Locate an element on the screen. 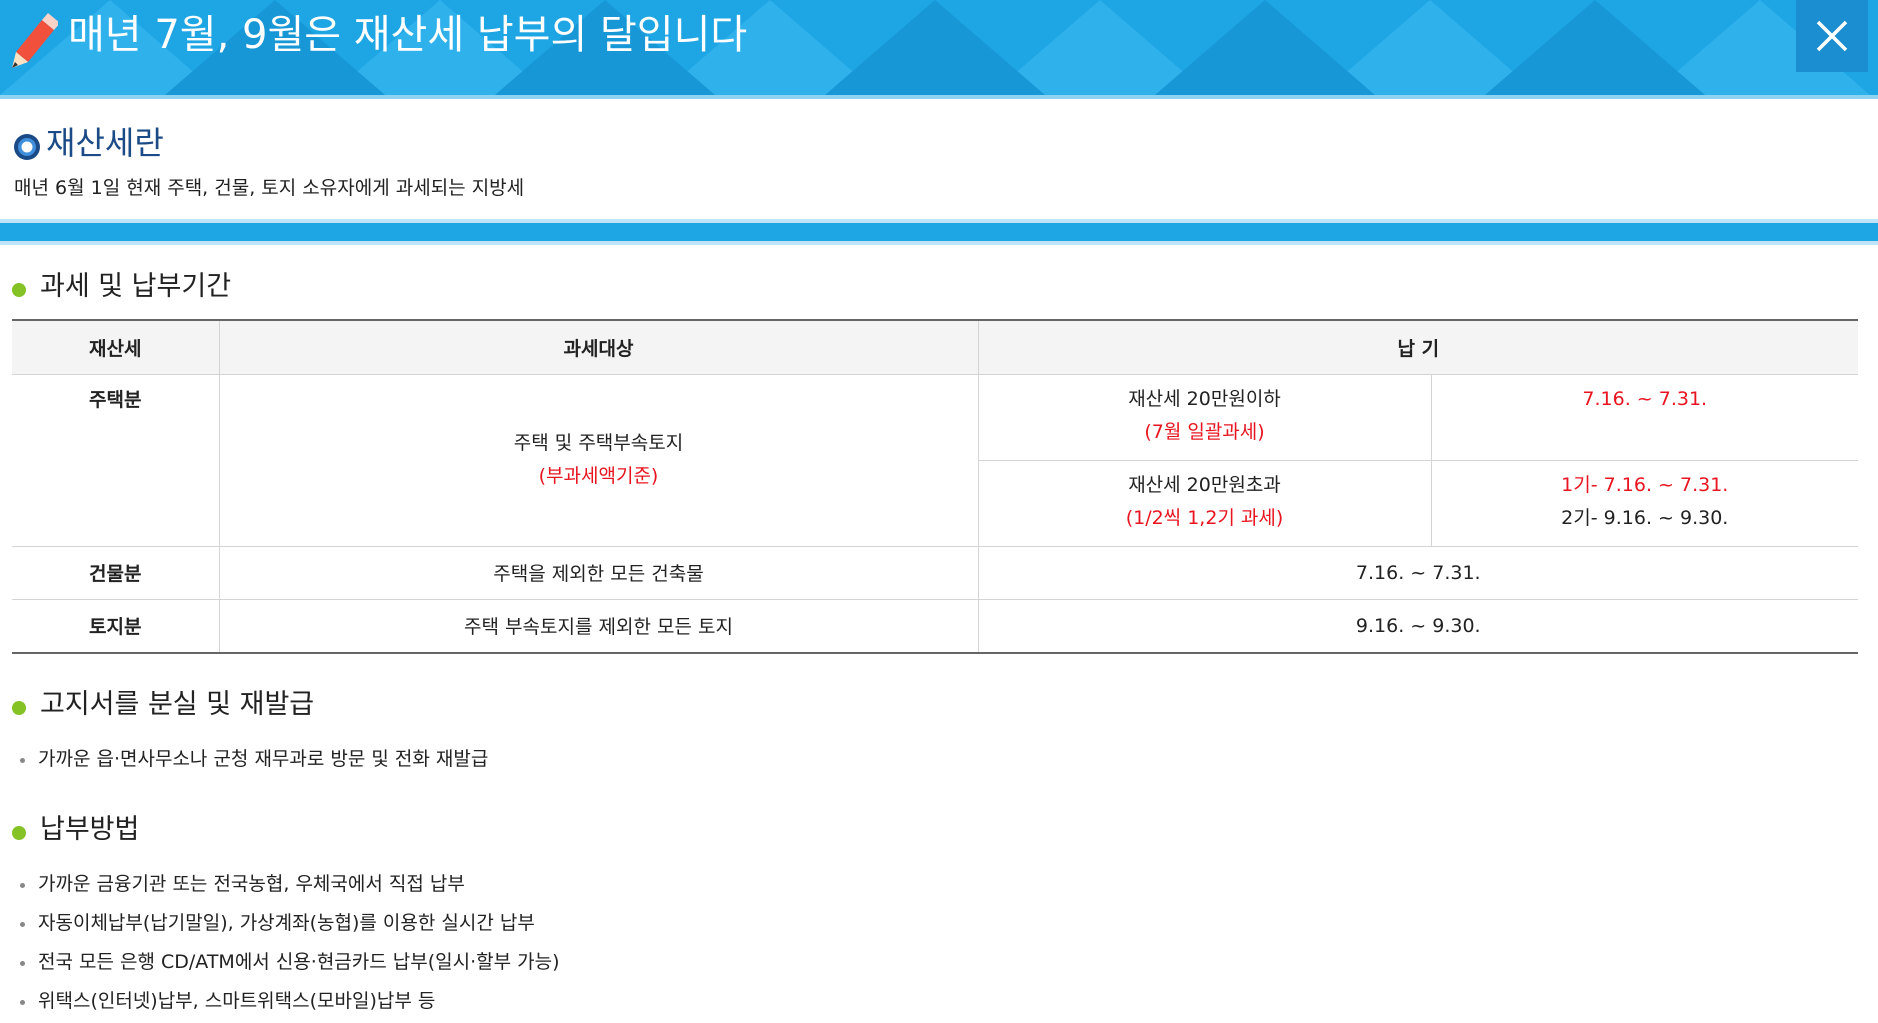  pencil-icon is located at coordinates (35, 40).